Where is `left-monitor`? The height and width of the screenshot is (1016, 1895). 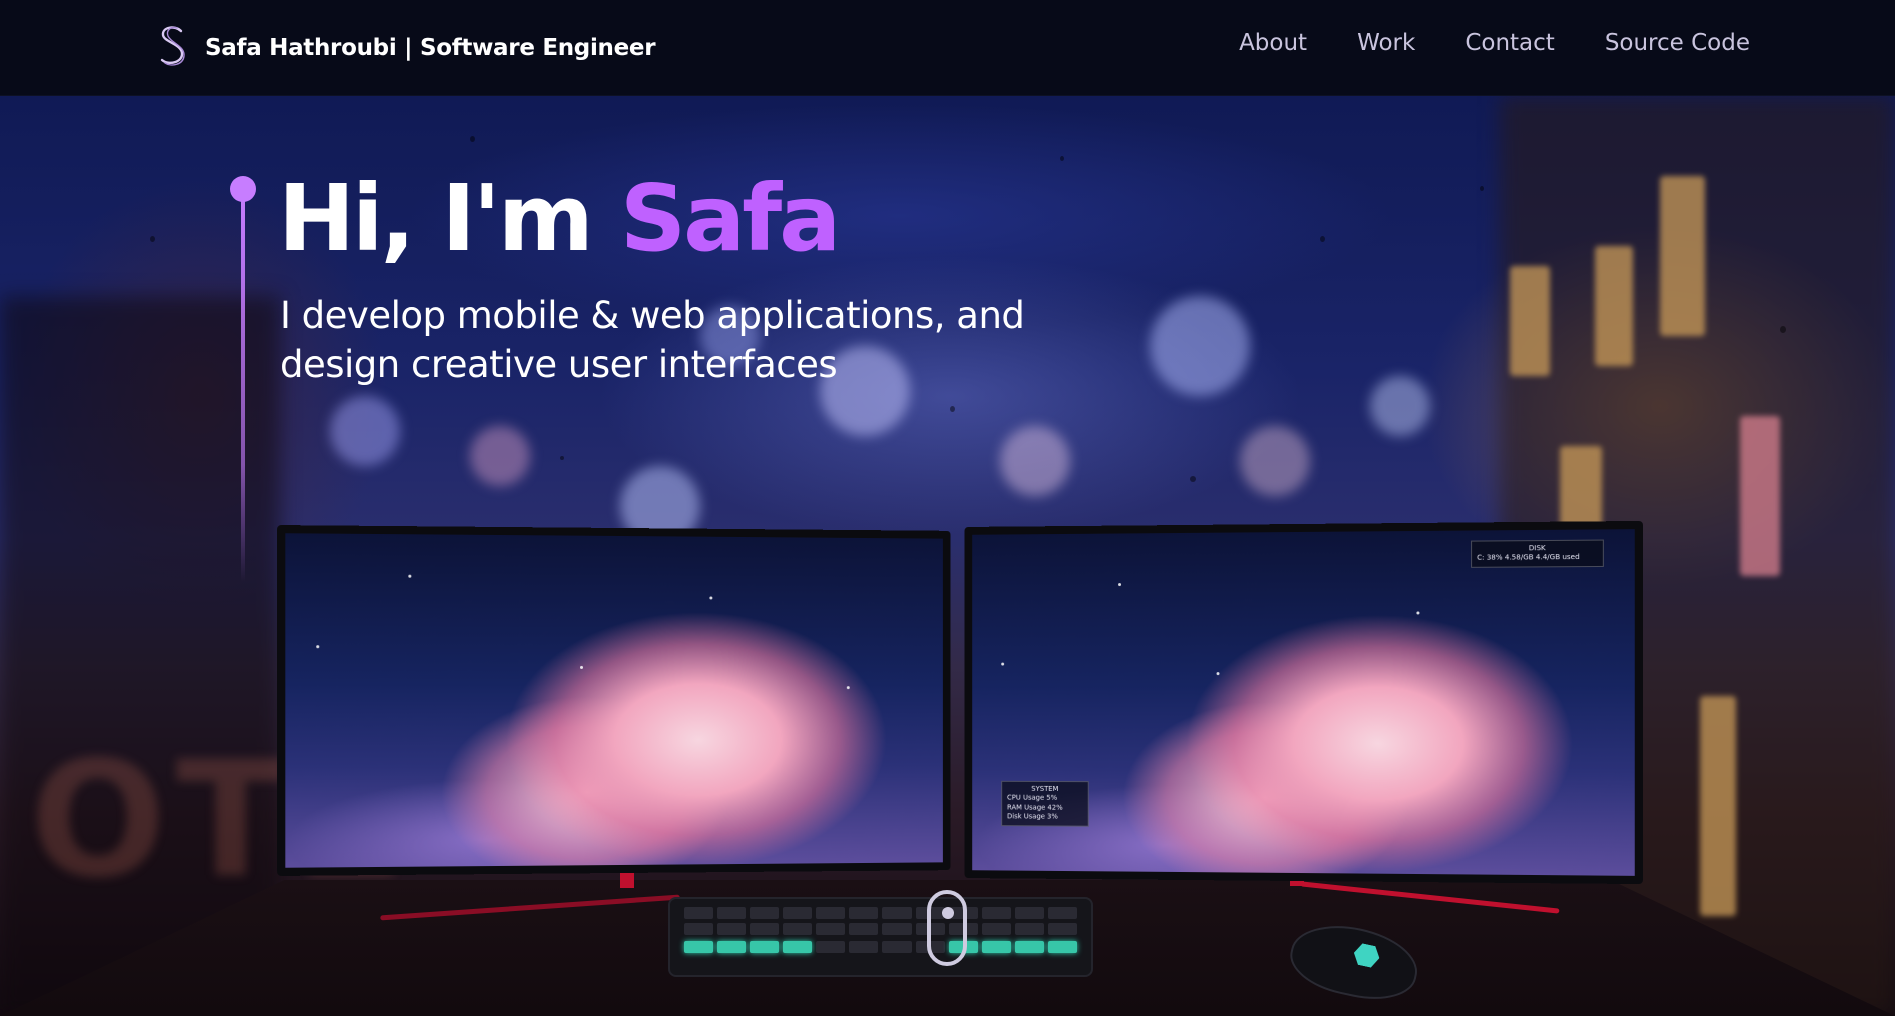 left-monitor is located at coordinates (614, 700).